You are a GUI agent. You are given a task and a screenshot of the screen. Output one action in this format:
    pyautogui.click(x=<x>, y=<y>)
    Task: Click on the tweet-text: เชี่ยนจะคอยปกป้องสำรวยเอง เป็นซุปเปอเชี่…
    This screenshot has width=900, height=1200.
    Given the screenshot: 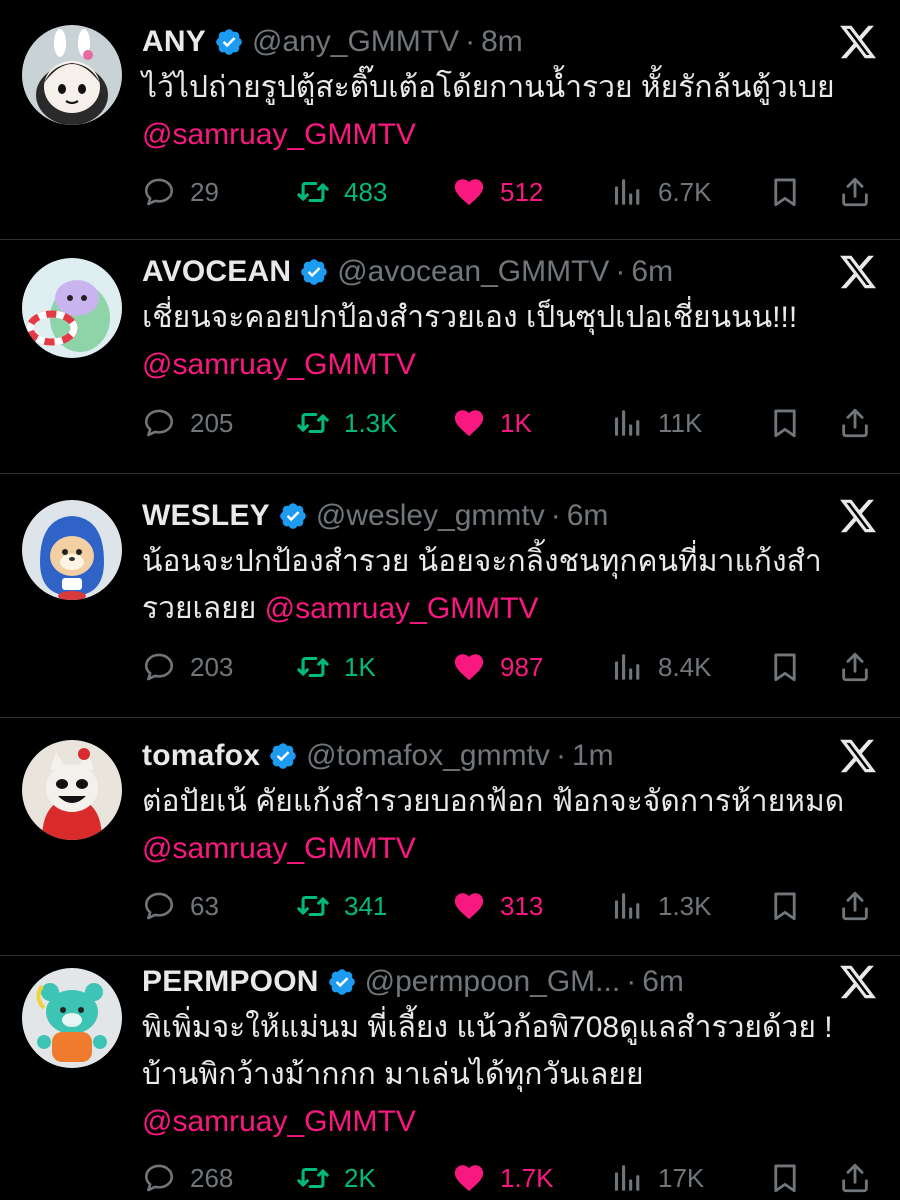 What is the action you would take?
    pyautogui.click(x=502, y=341)
    